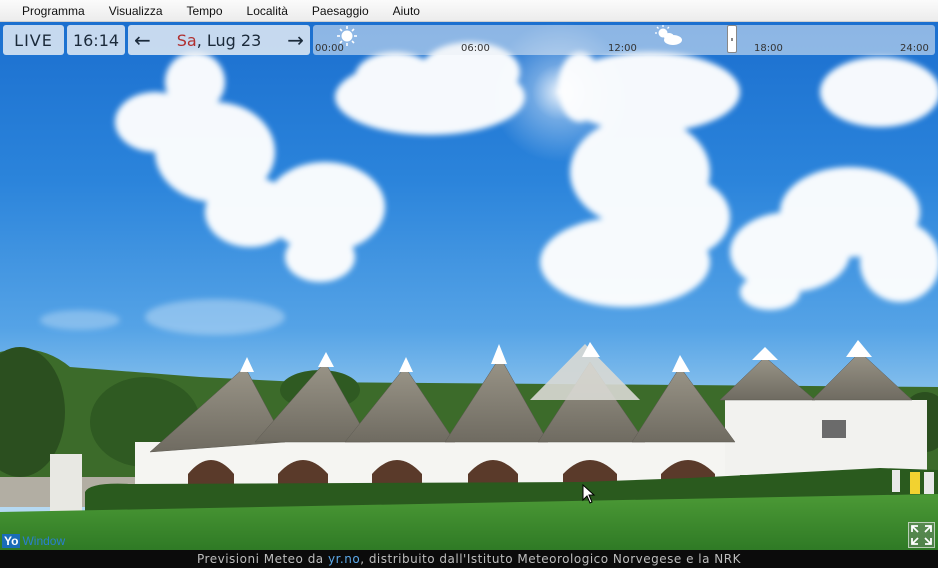  Describe the element at coordinates (136, 11) in the screenshot. I see `menu-visualizza: Visualizza` at that location.